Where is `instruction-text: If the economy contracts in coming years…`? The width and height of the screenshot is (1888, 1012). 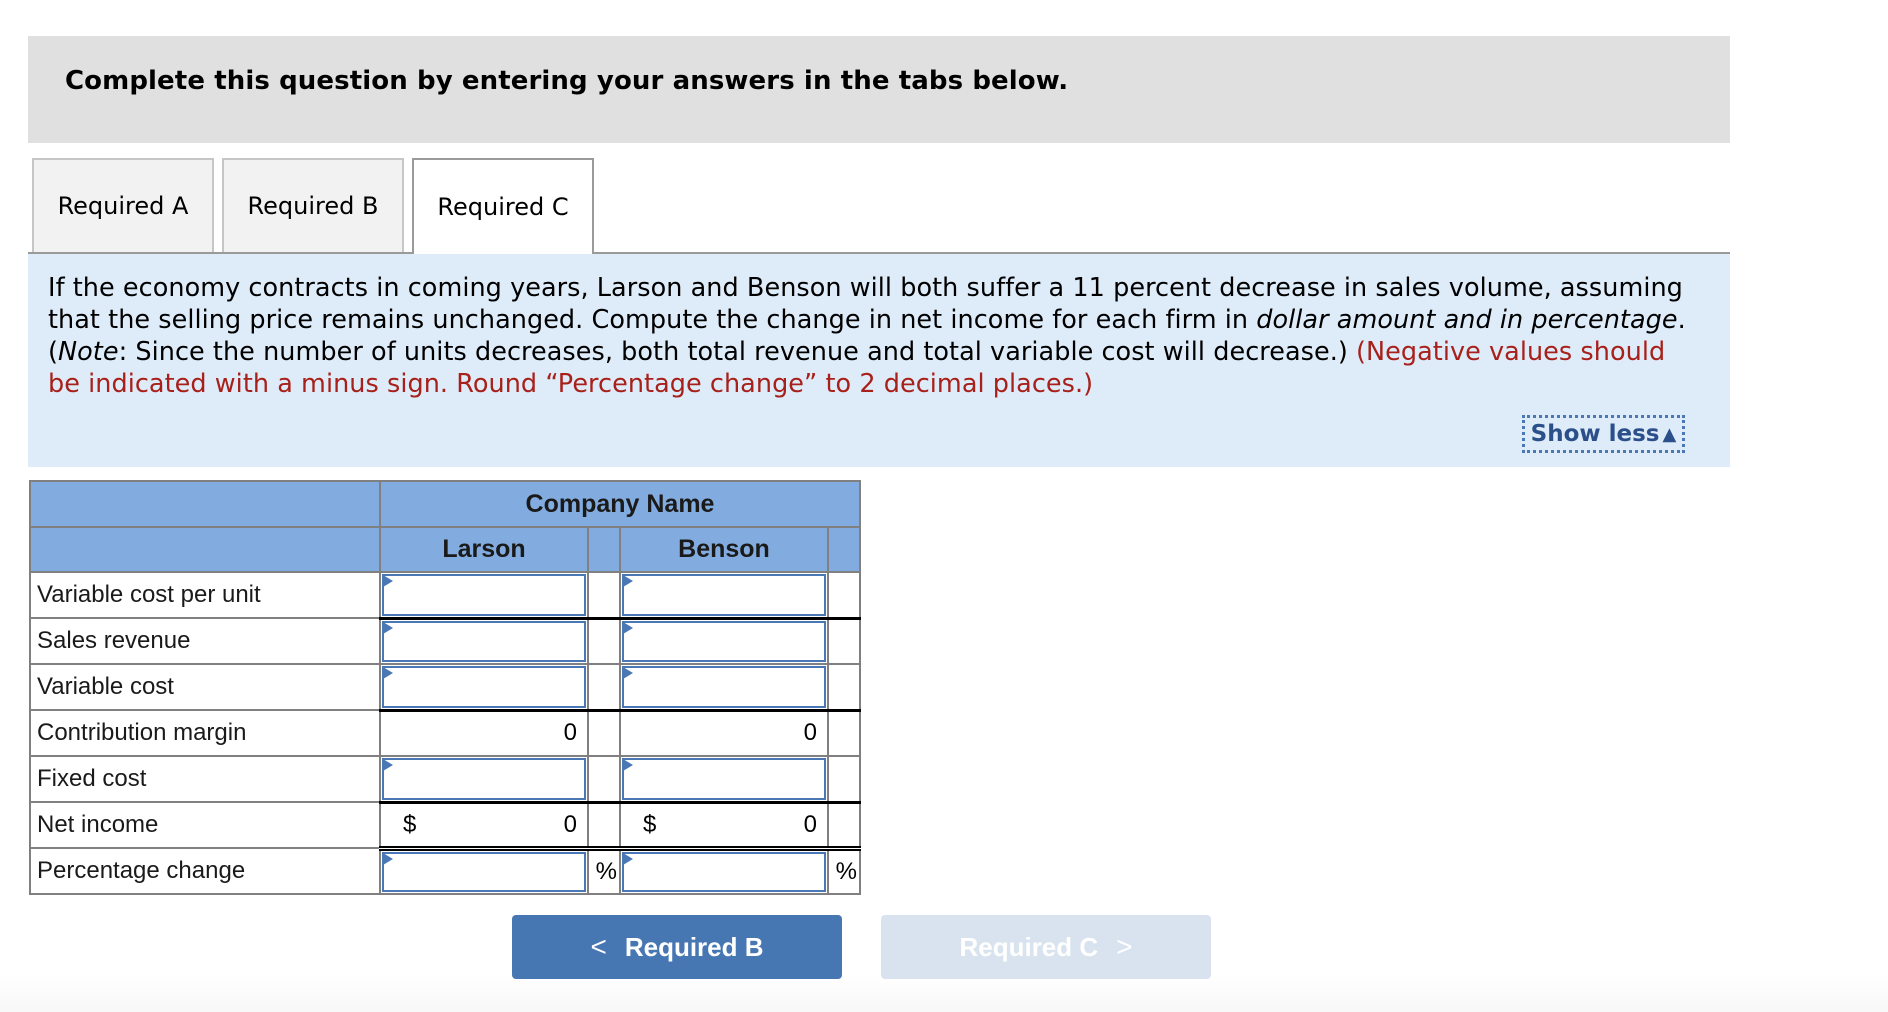 instruction-text: If the economy contracts in coming years… is located at coordinates (868, 336).